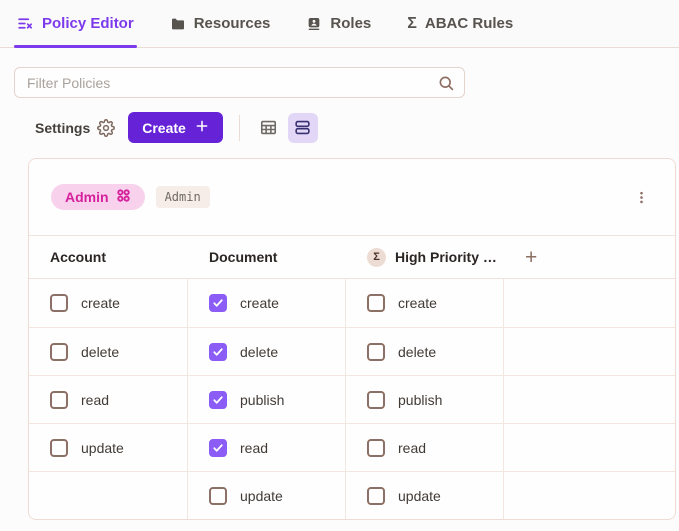 This screenshot has height=531, width=679. I want to click on create-button-label: Create, so click(164, 127).